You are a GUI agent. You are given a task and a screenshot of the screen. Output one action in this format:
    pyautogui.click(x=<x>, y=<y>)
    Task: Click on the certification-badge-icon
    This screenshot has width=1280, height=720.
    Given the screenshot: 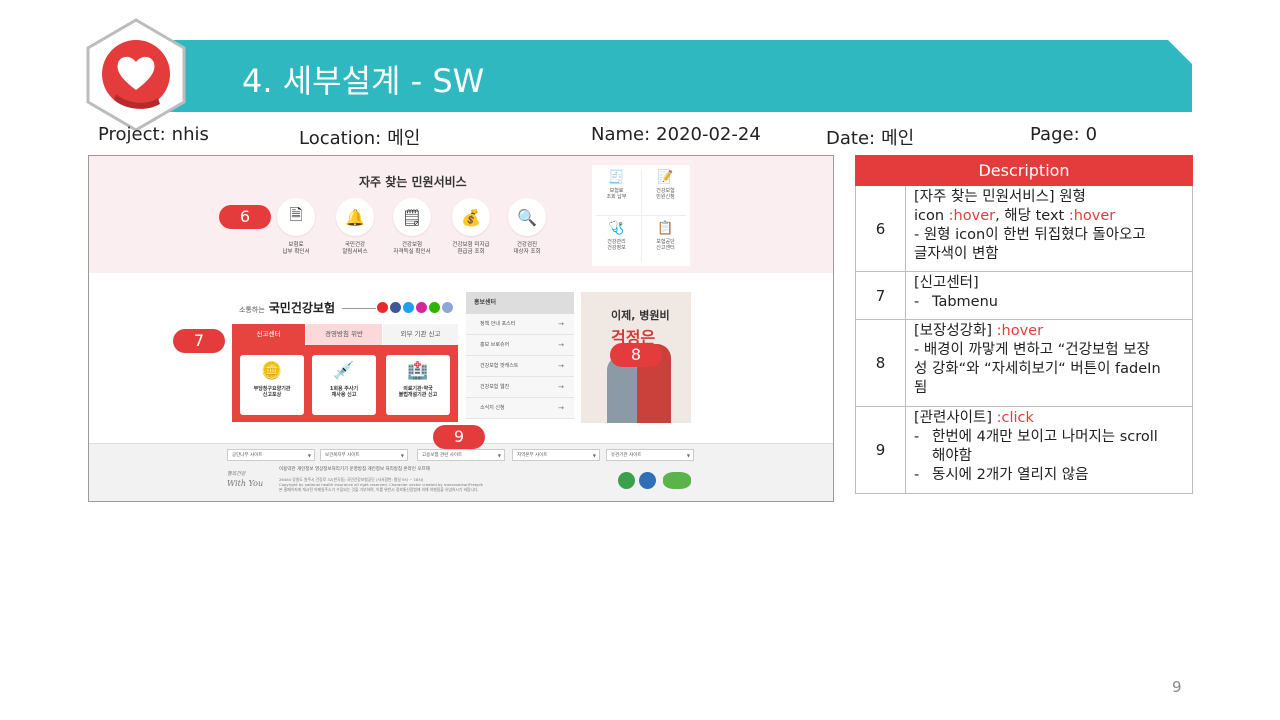 What is the action you would take?
    pyautogui.click(x=626, y=480)
    